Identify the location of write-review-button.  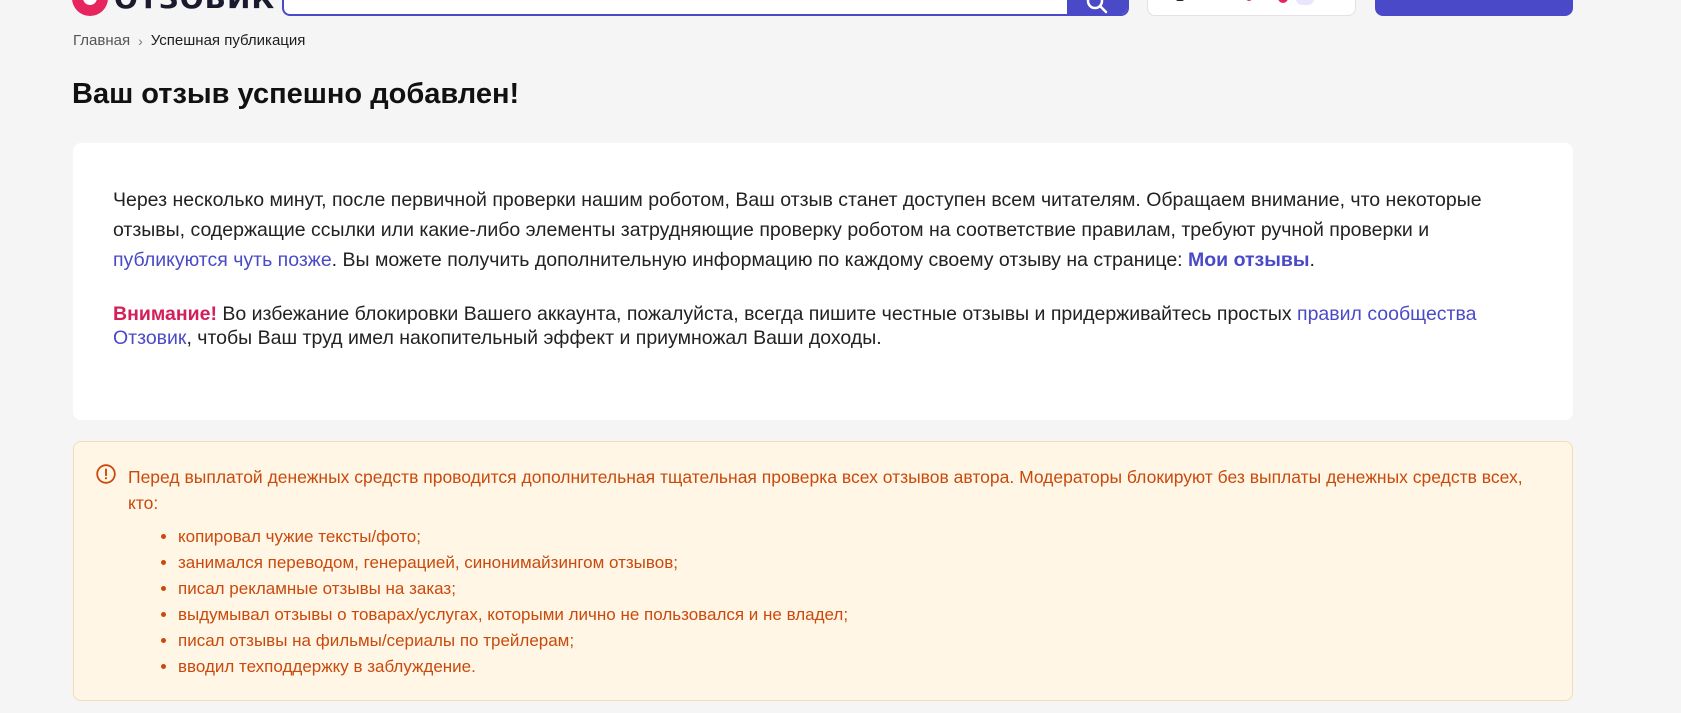
(1474, 8).